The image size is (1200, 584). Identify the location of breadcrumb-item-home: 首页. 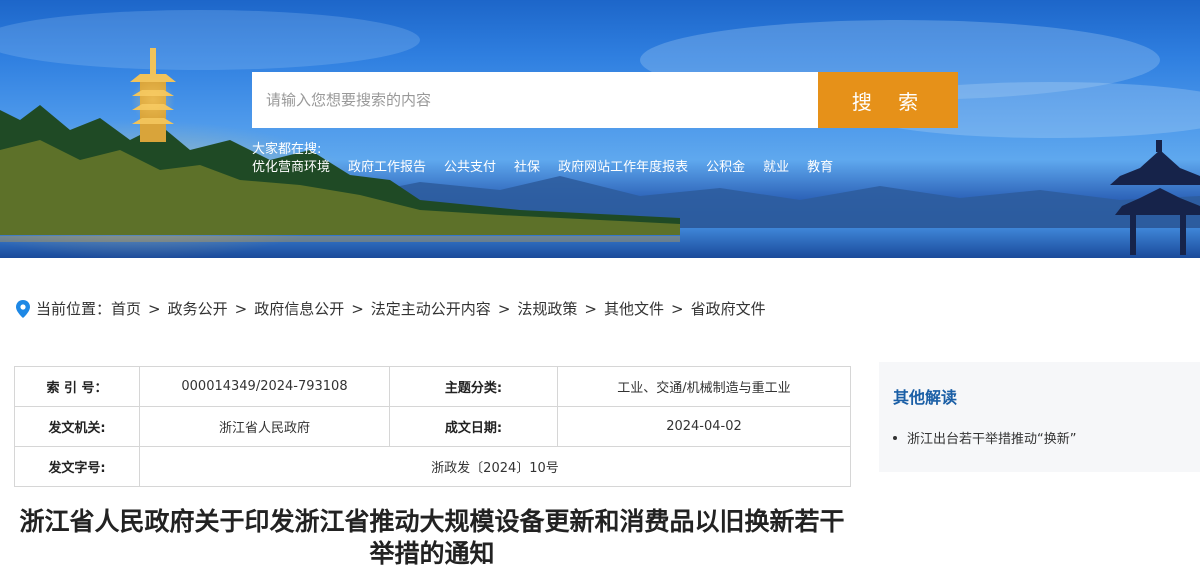
(126, 308).